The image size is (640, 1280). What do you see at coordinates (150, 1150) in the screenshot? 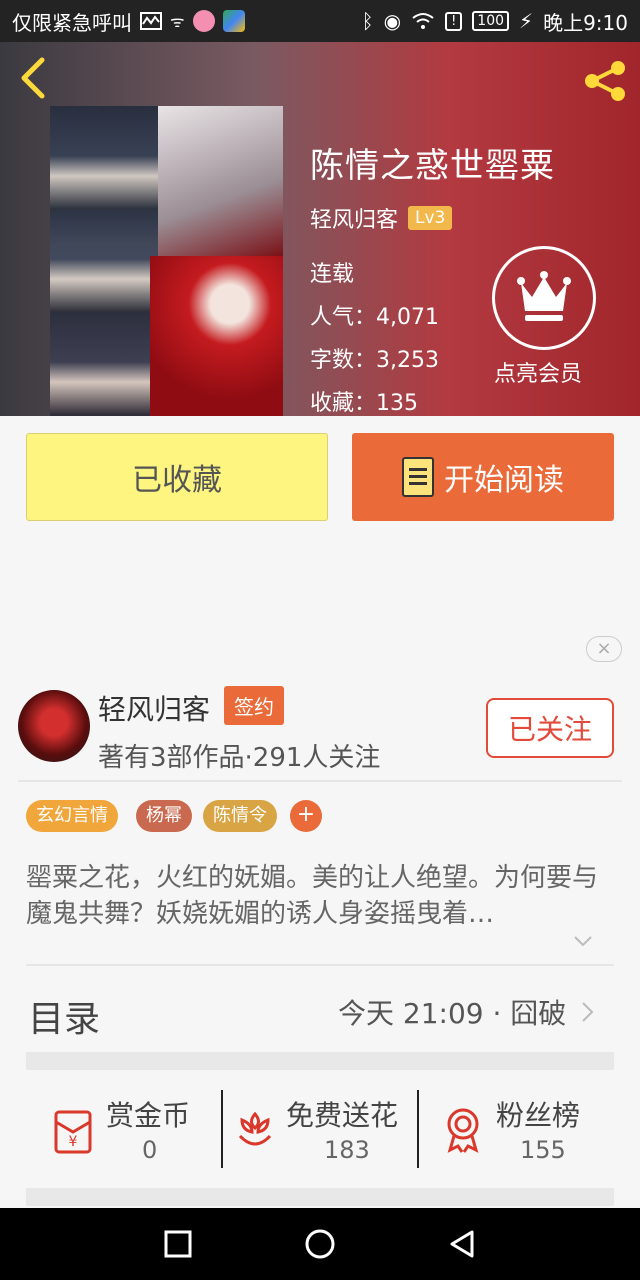
I see `reward-coins-value: 0` at bounding box center [150, 1150].